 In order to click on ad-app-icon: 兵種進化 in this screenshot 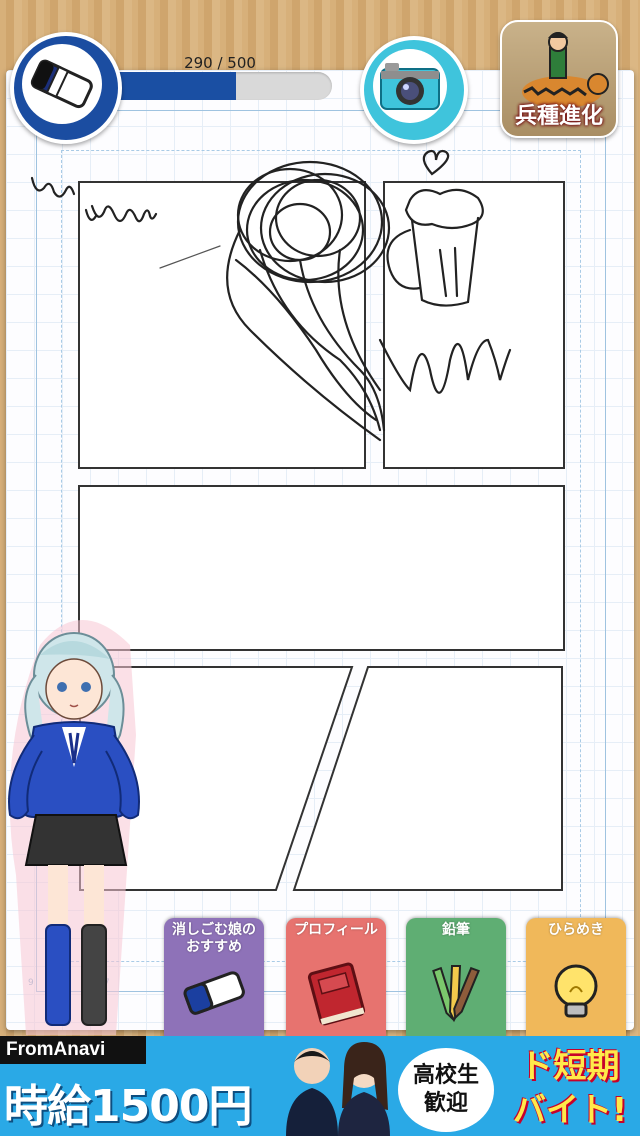, I will do `click(559, 79)`.